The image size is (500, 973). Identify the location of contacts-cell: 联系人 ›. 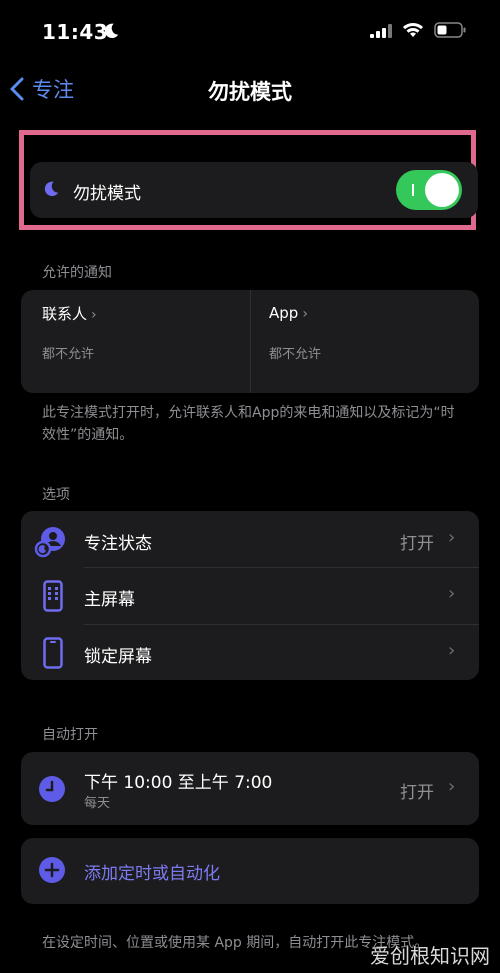
(69, 313).